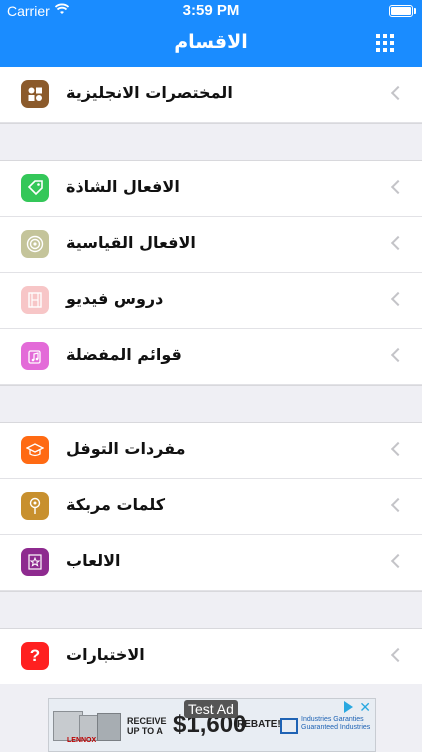  Describe the element at coordinates (105, 654) in the screenshot. I see `list-item-label: الاختبارات` at that location.